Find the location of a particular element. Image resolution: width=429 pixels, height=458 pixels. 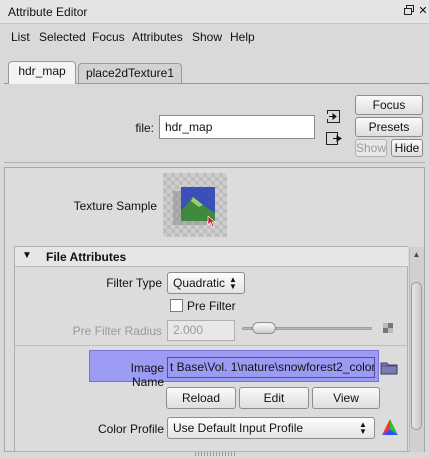

pre-filter-radius-slider-handle is located at coordinates (264, 328).